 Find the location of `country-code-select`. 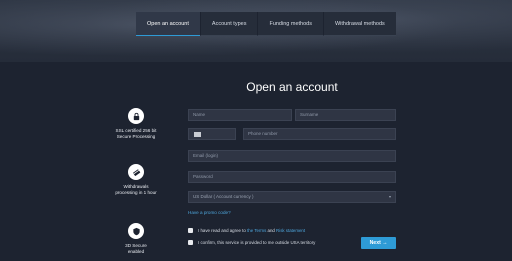

country-code-select is located at coordinates (212, 134).